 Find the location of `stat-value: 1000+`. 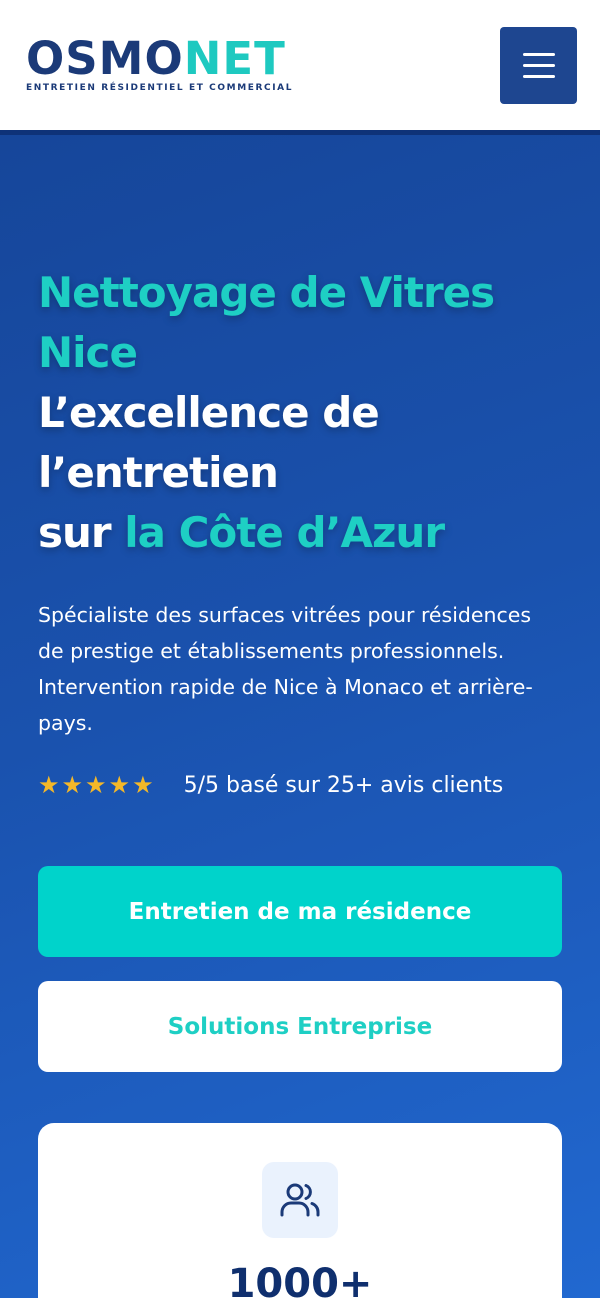

stat-value: 1000+ is located at coordinates (300, 1279).